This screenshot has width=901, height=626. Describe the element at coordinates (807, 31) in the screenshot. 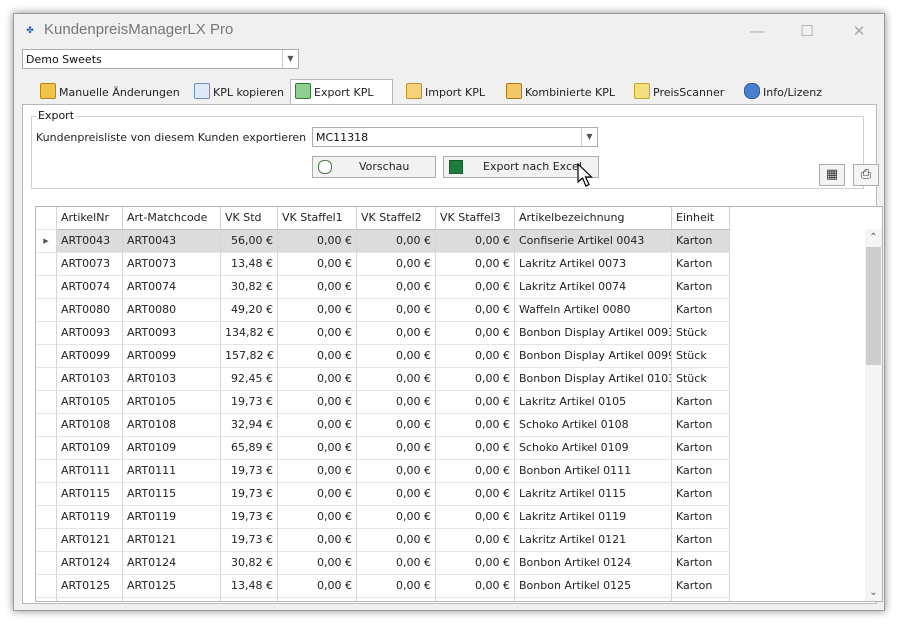

I see `maximize-button: ☐` at that location.